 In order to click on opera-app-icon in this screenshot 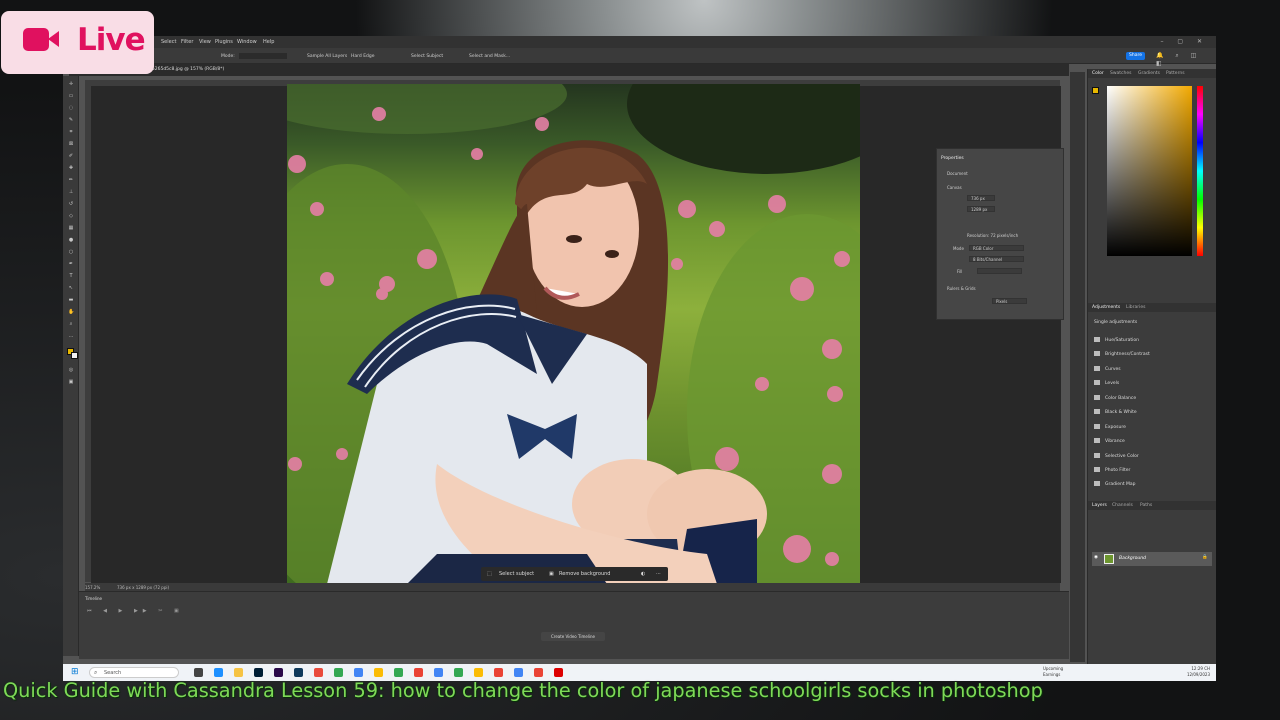, I will do `click(558, 672)`.